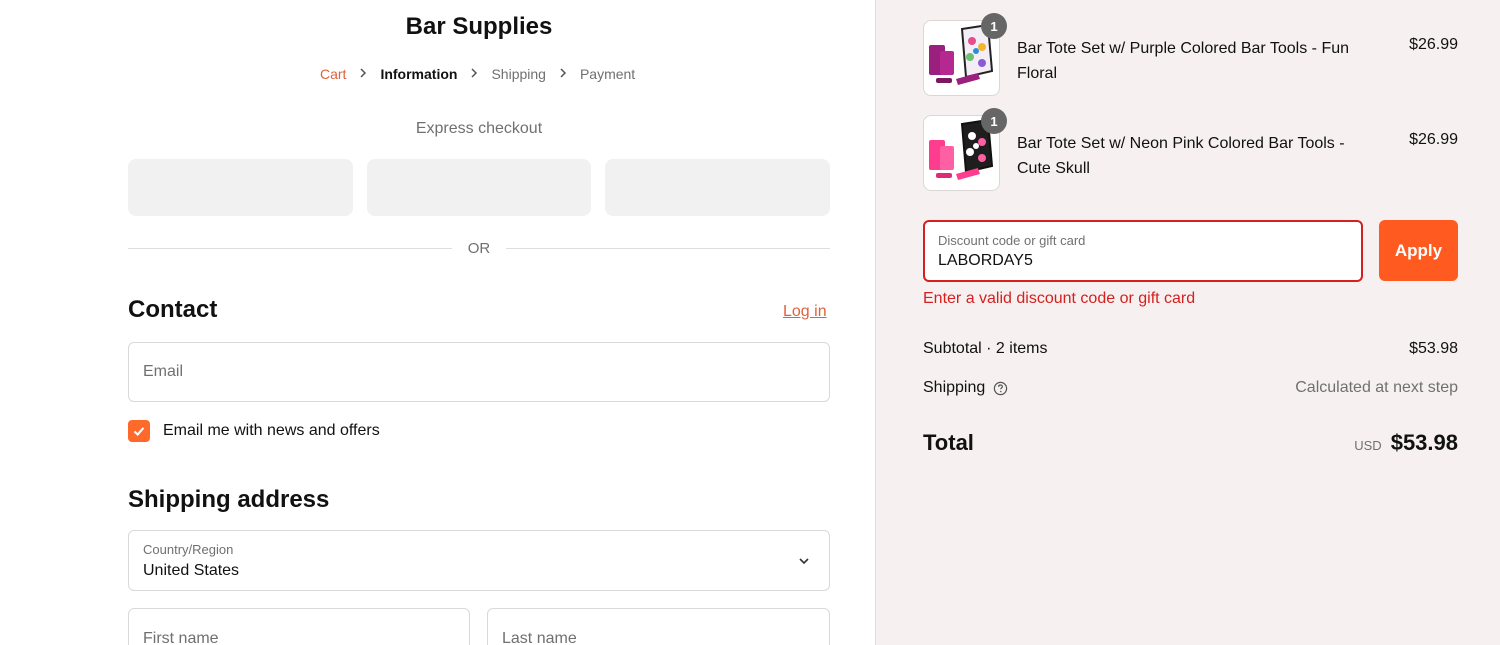 The image size is (1500, 645). Describe the element at coordinates (1012, 240) in the screenshot. I see `discount-label: Discount code or gift card` at that location.